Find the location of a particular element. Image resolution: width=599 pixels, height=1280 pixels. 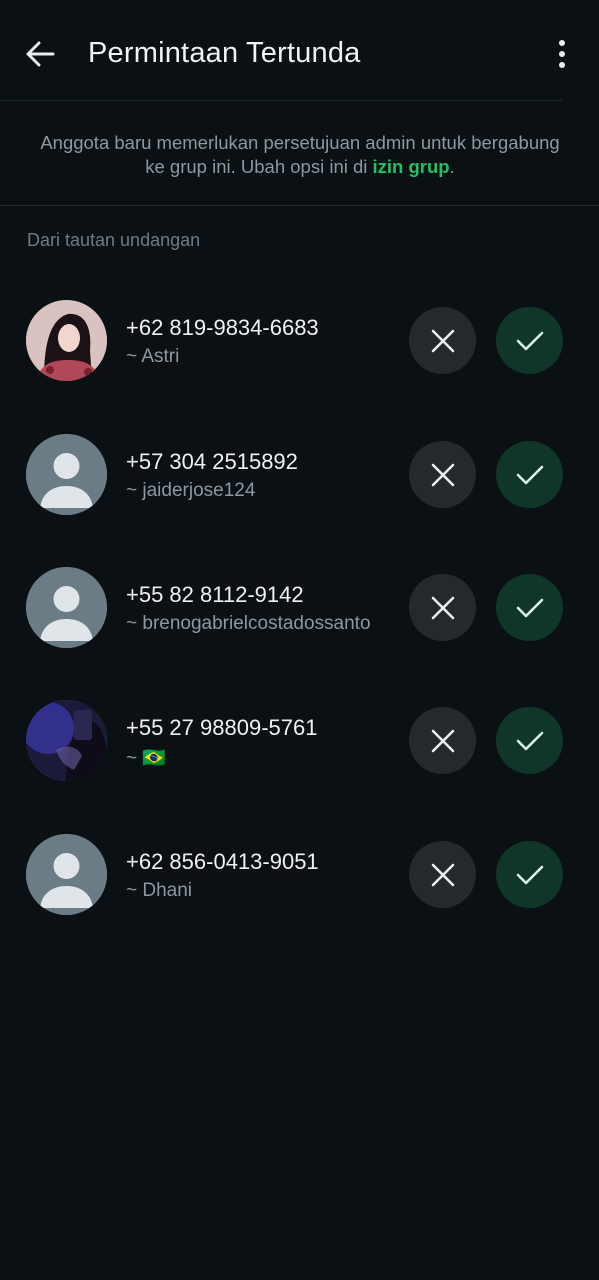

request-row: +57 304 2515892 ~ jaiderjose124 is located at coordinates (299, 484).